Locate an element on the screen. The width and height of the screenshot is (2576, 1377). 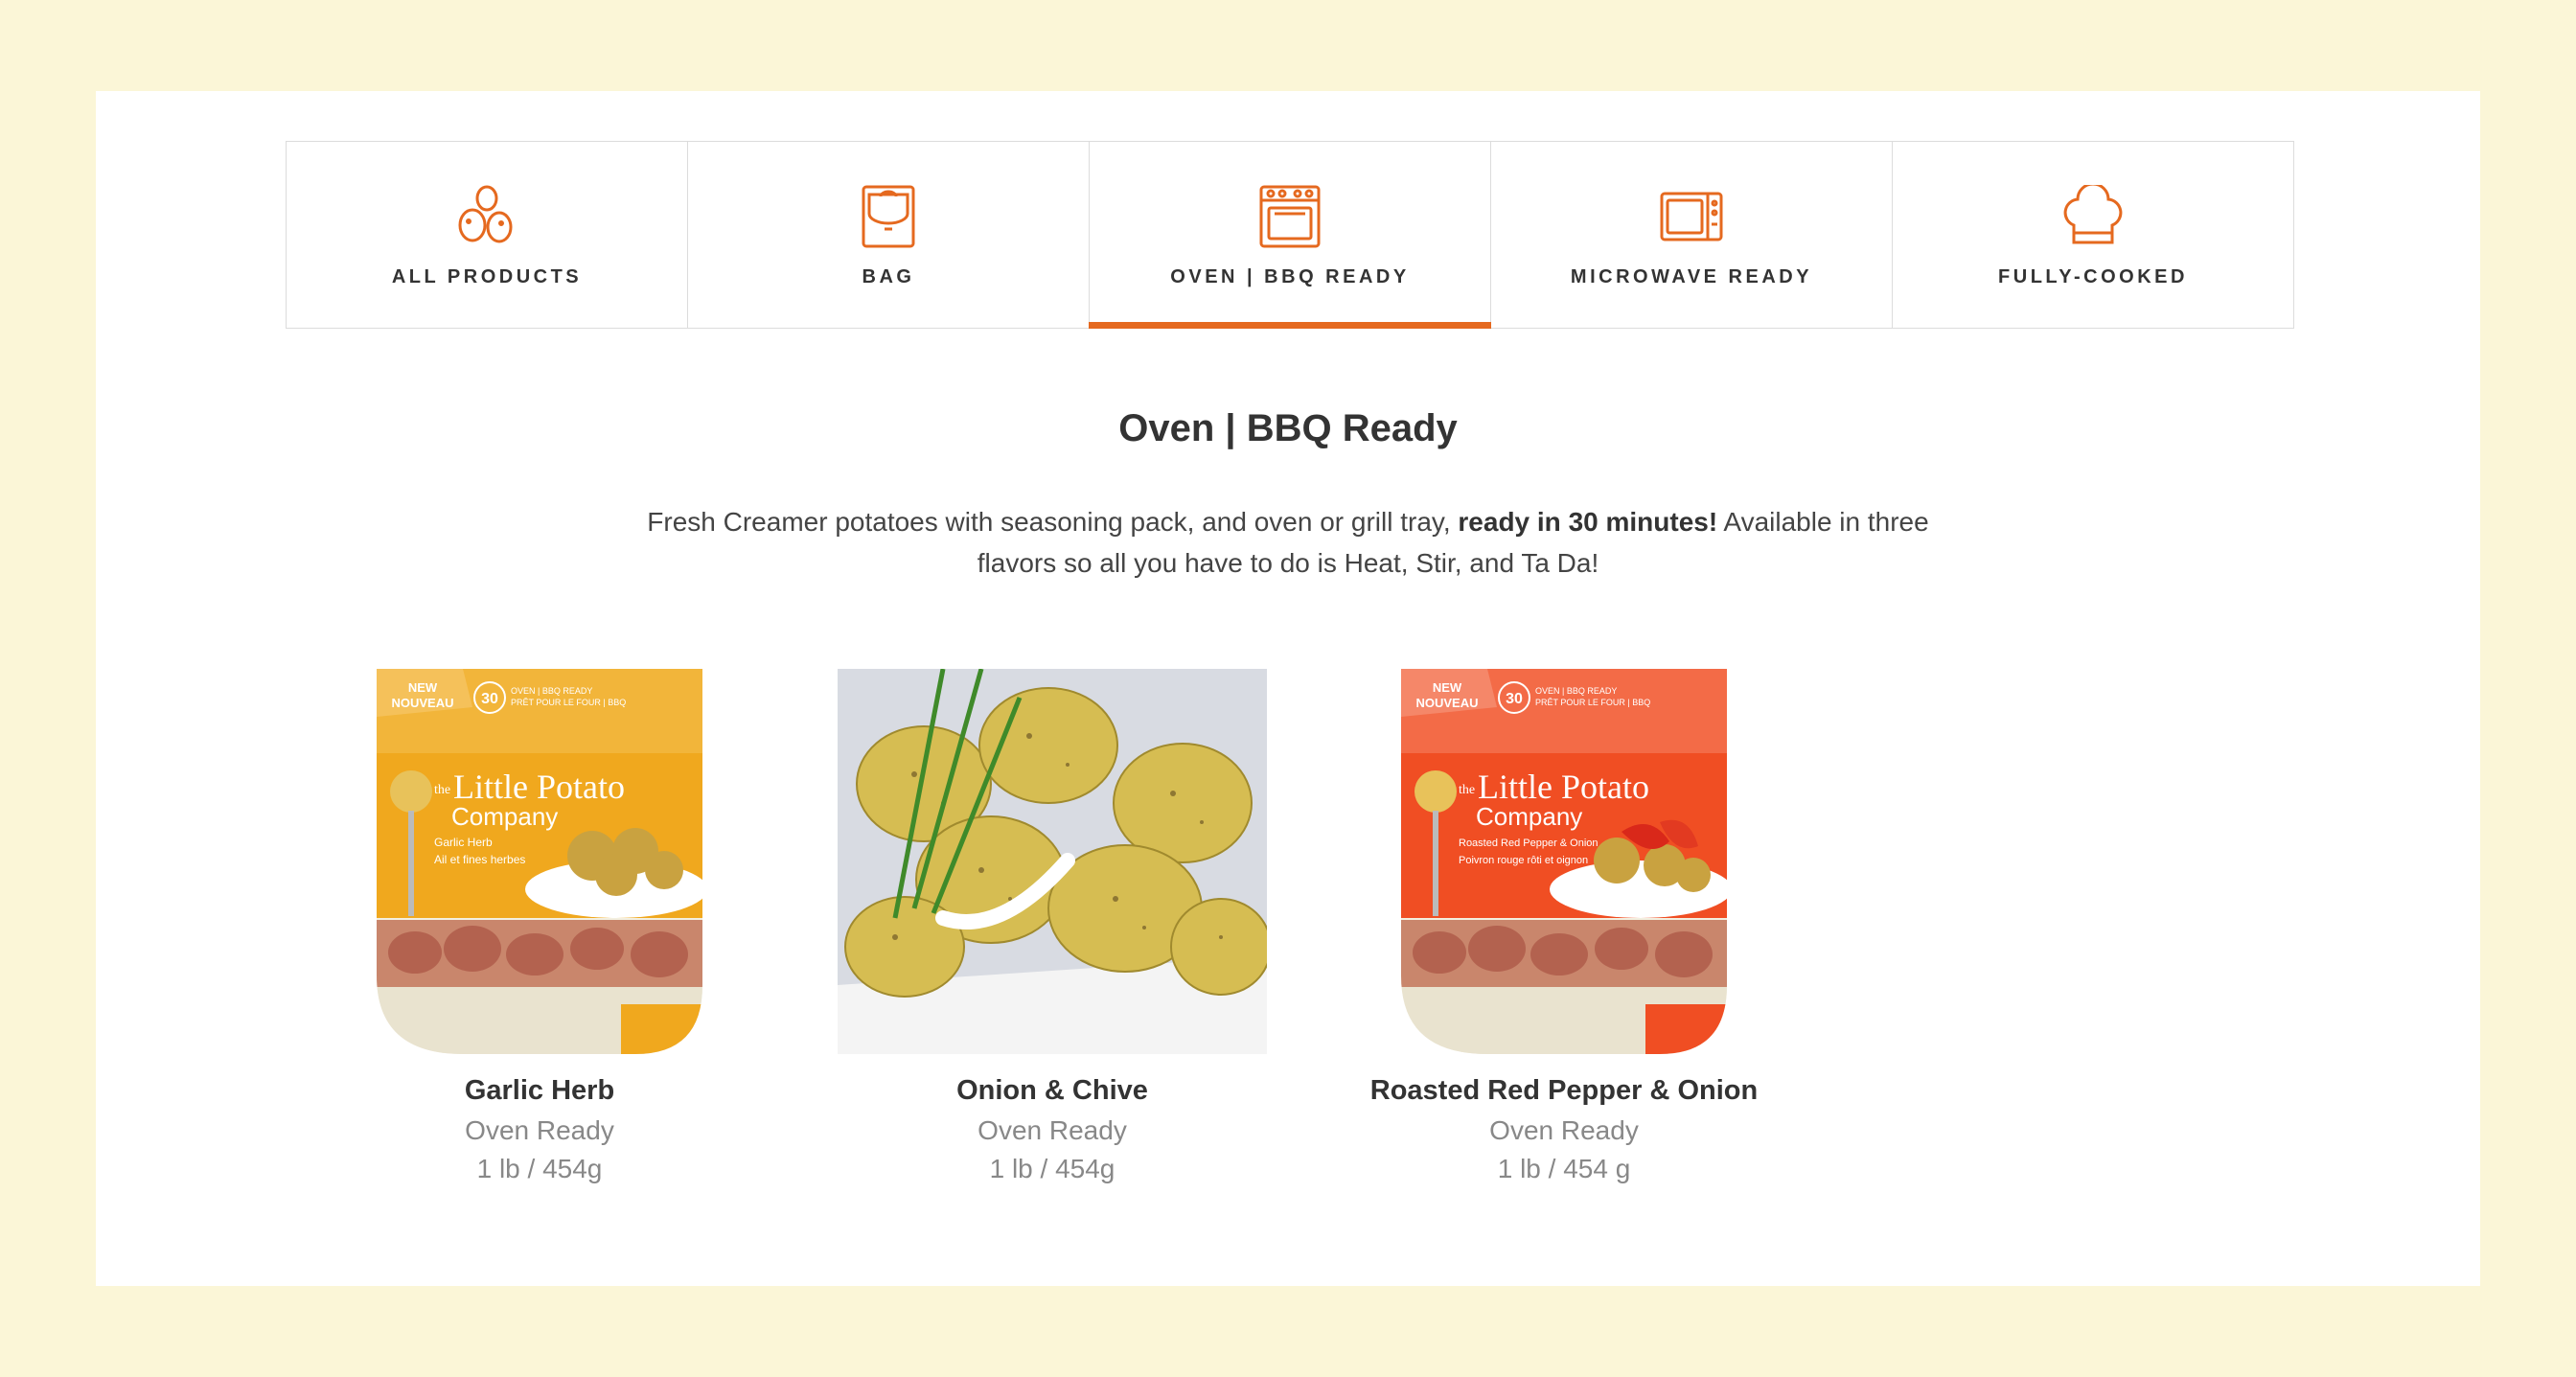
tab-oven-bbq-ready: OVEN | BBQ READY is located at coordinates (1290, 235).